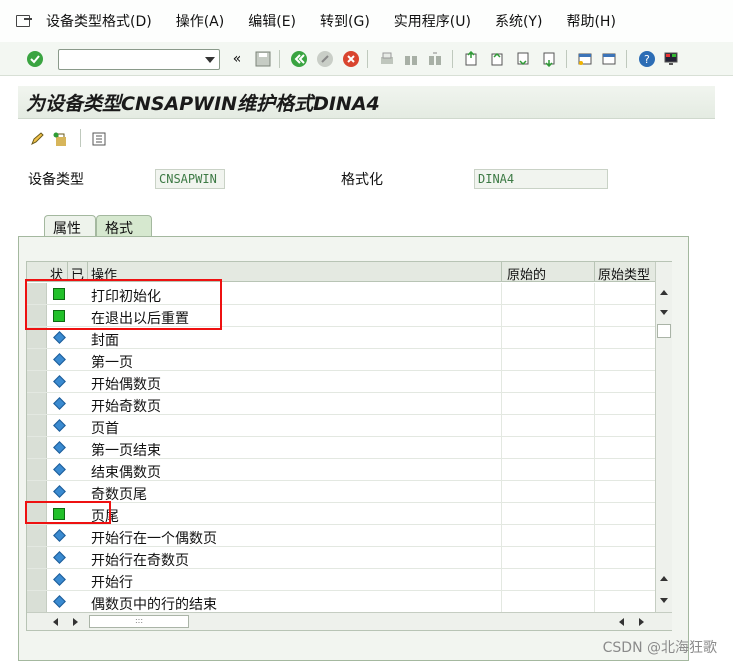 This screenshot has width=733, height=665. What do you see at coordinates (432, 21) in the screenshot?
I see `menu-utilities: 实用程序(U)` at bounding box center [432, 21].